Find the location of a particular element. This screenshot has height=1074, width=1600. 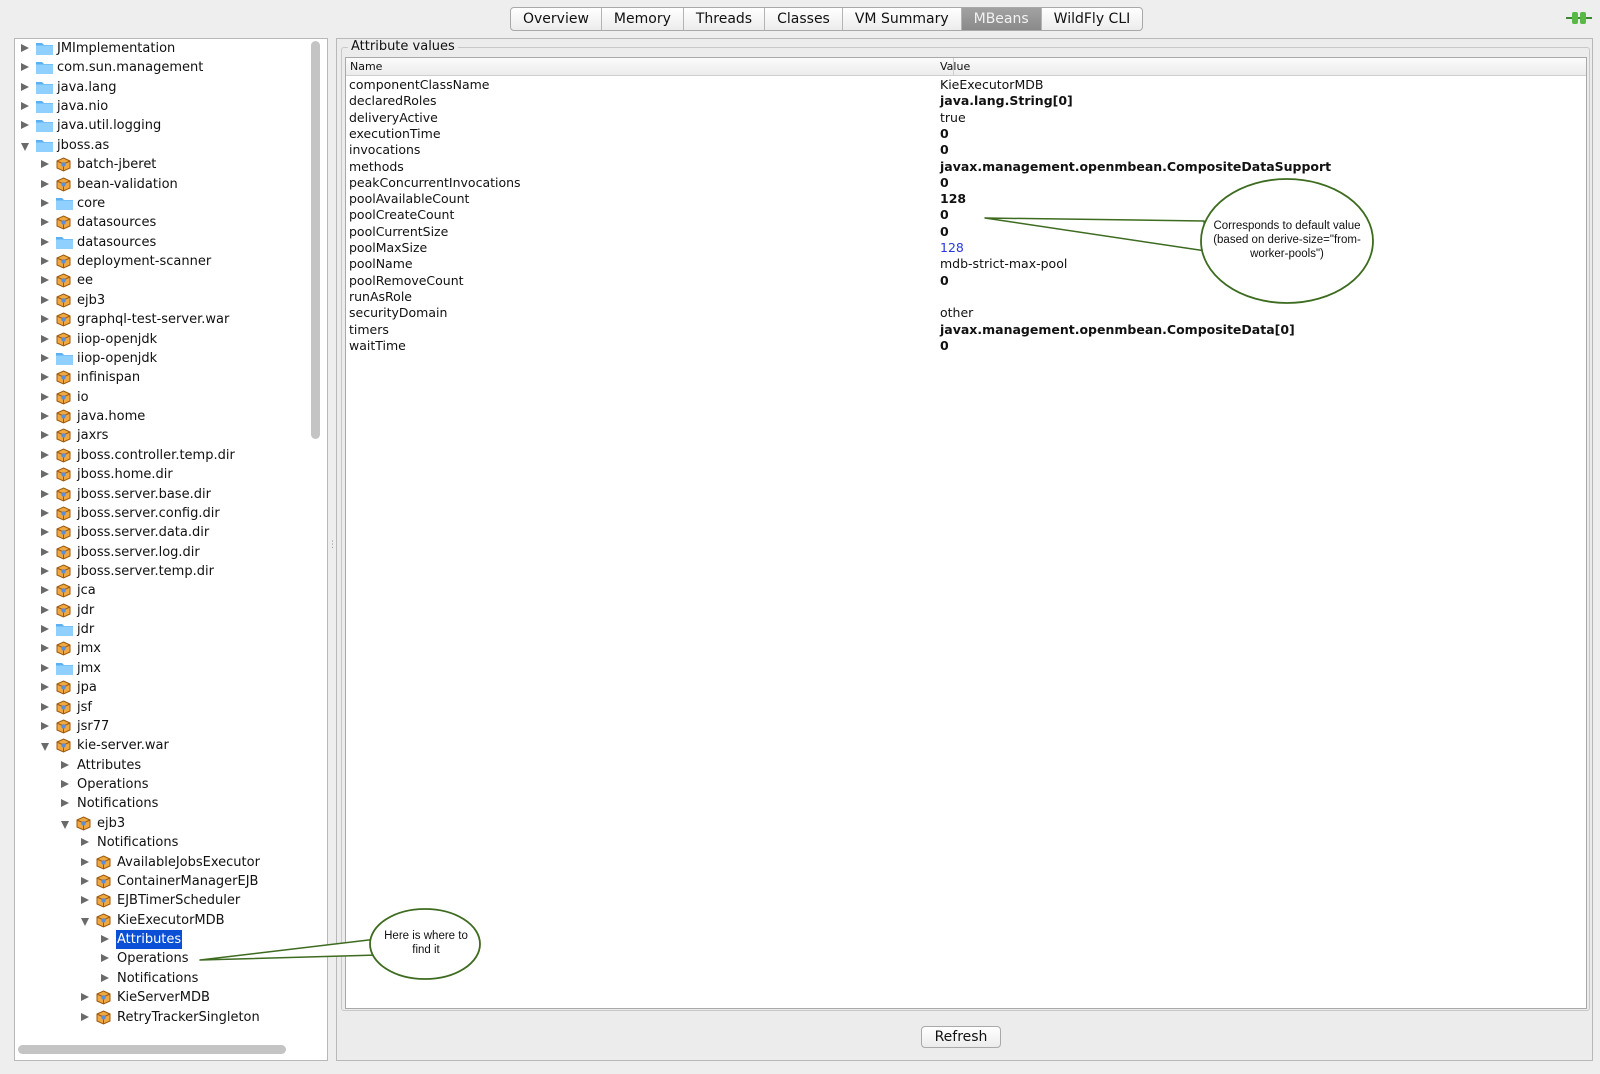

callout-pointer-default-value is located at coordinates (1095, 234).